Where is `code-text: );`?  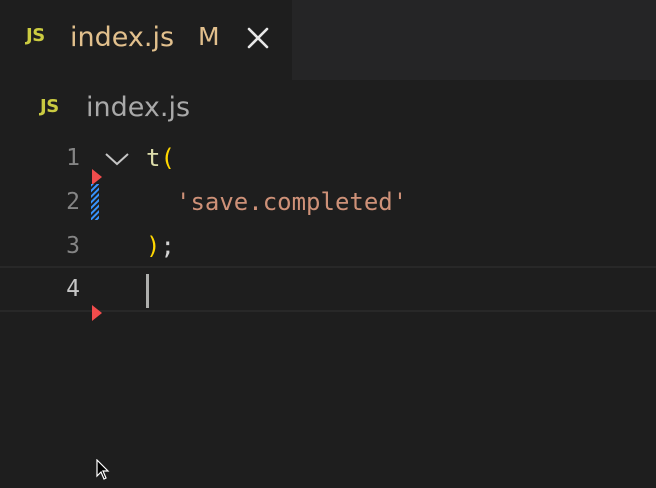
code-text: ); is located at coordinates (160, 246).